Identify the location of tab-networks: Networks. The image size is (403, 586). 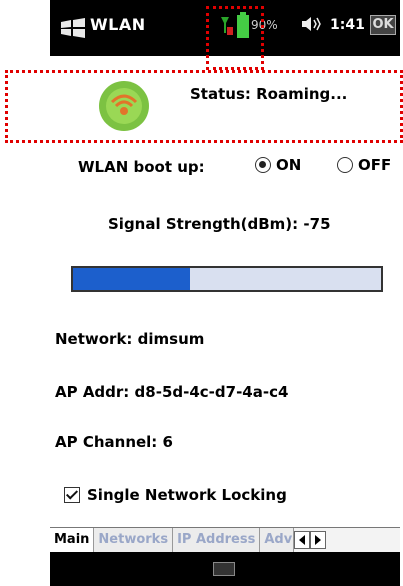
(134, 540).